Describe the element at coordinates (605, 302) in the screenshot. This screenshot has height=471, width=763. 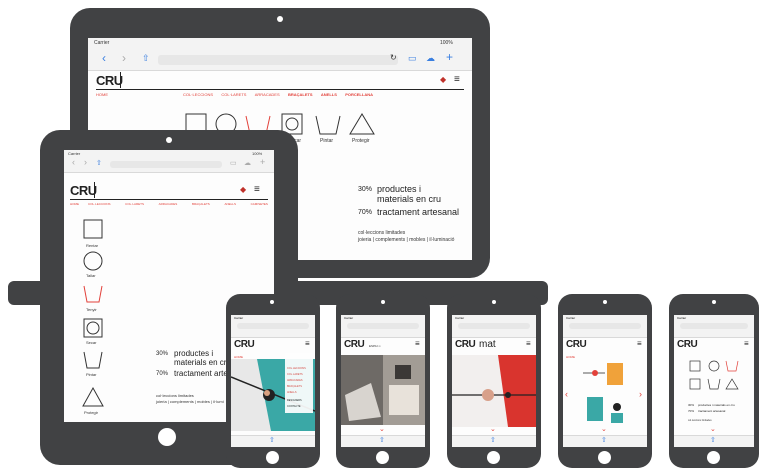
I see `phone-4-camera` at that location.